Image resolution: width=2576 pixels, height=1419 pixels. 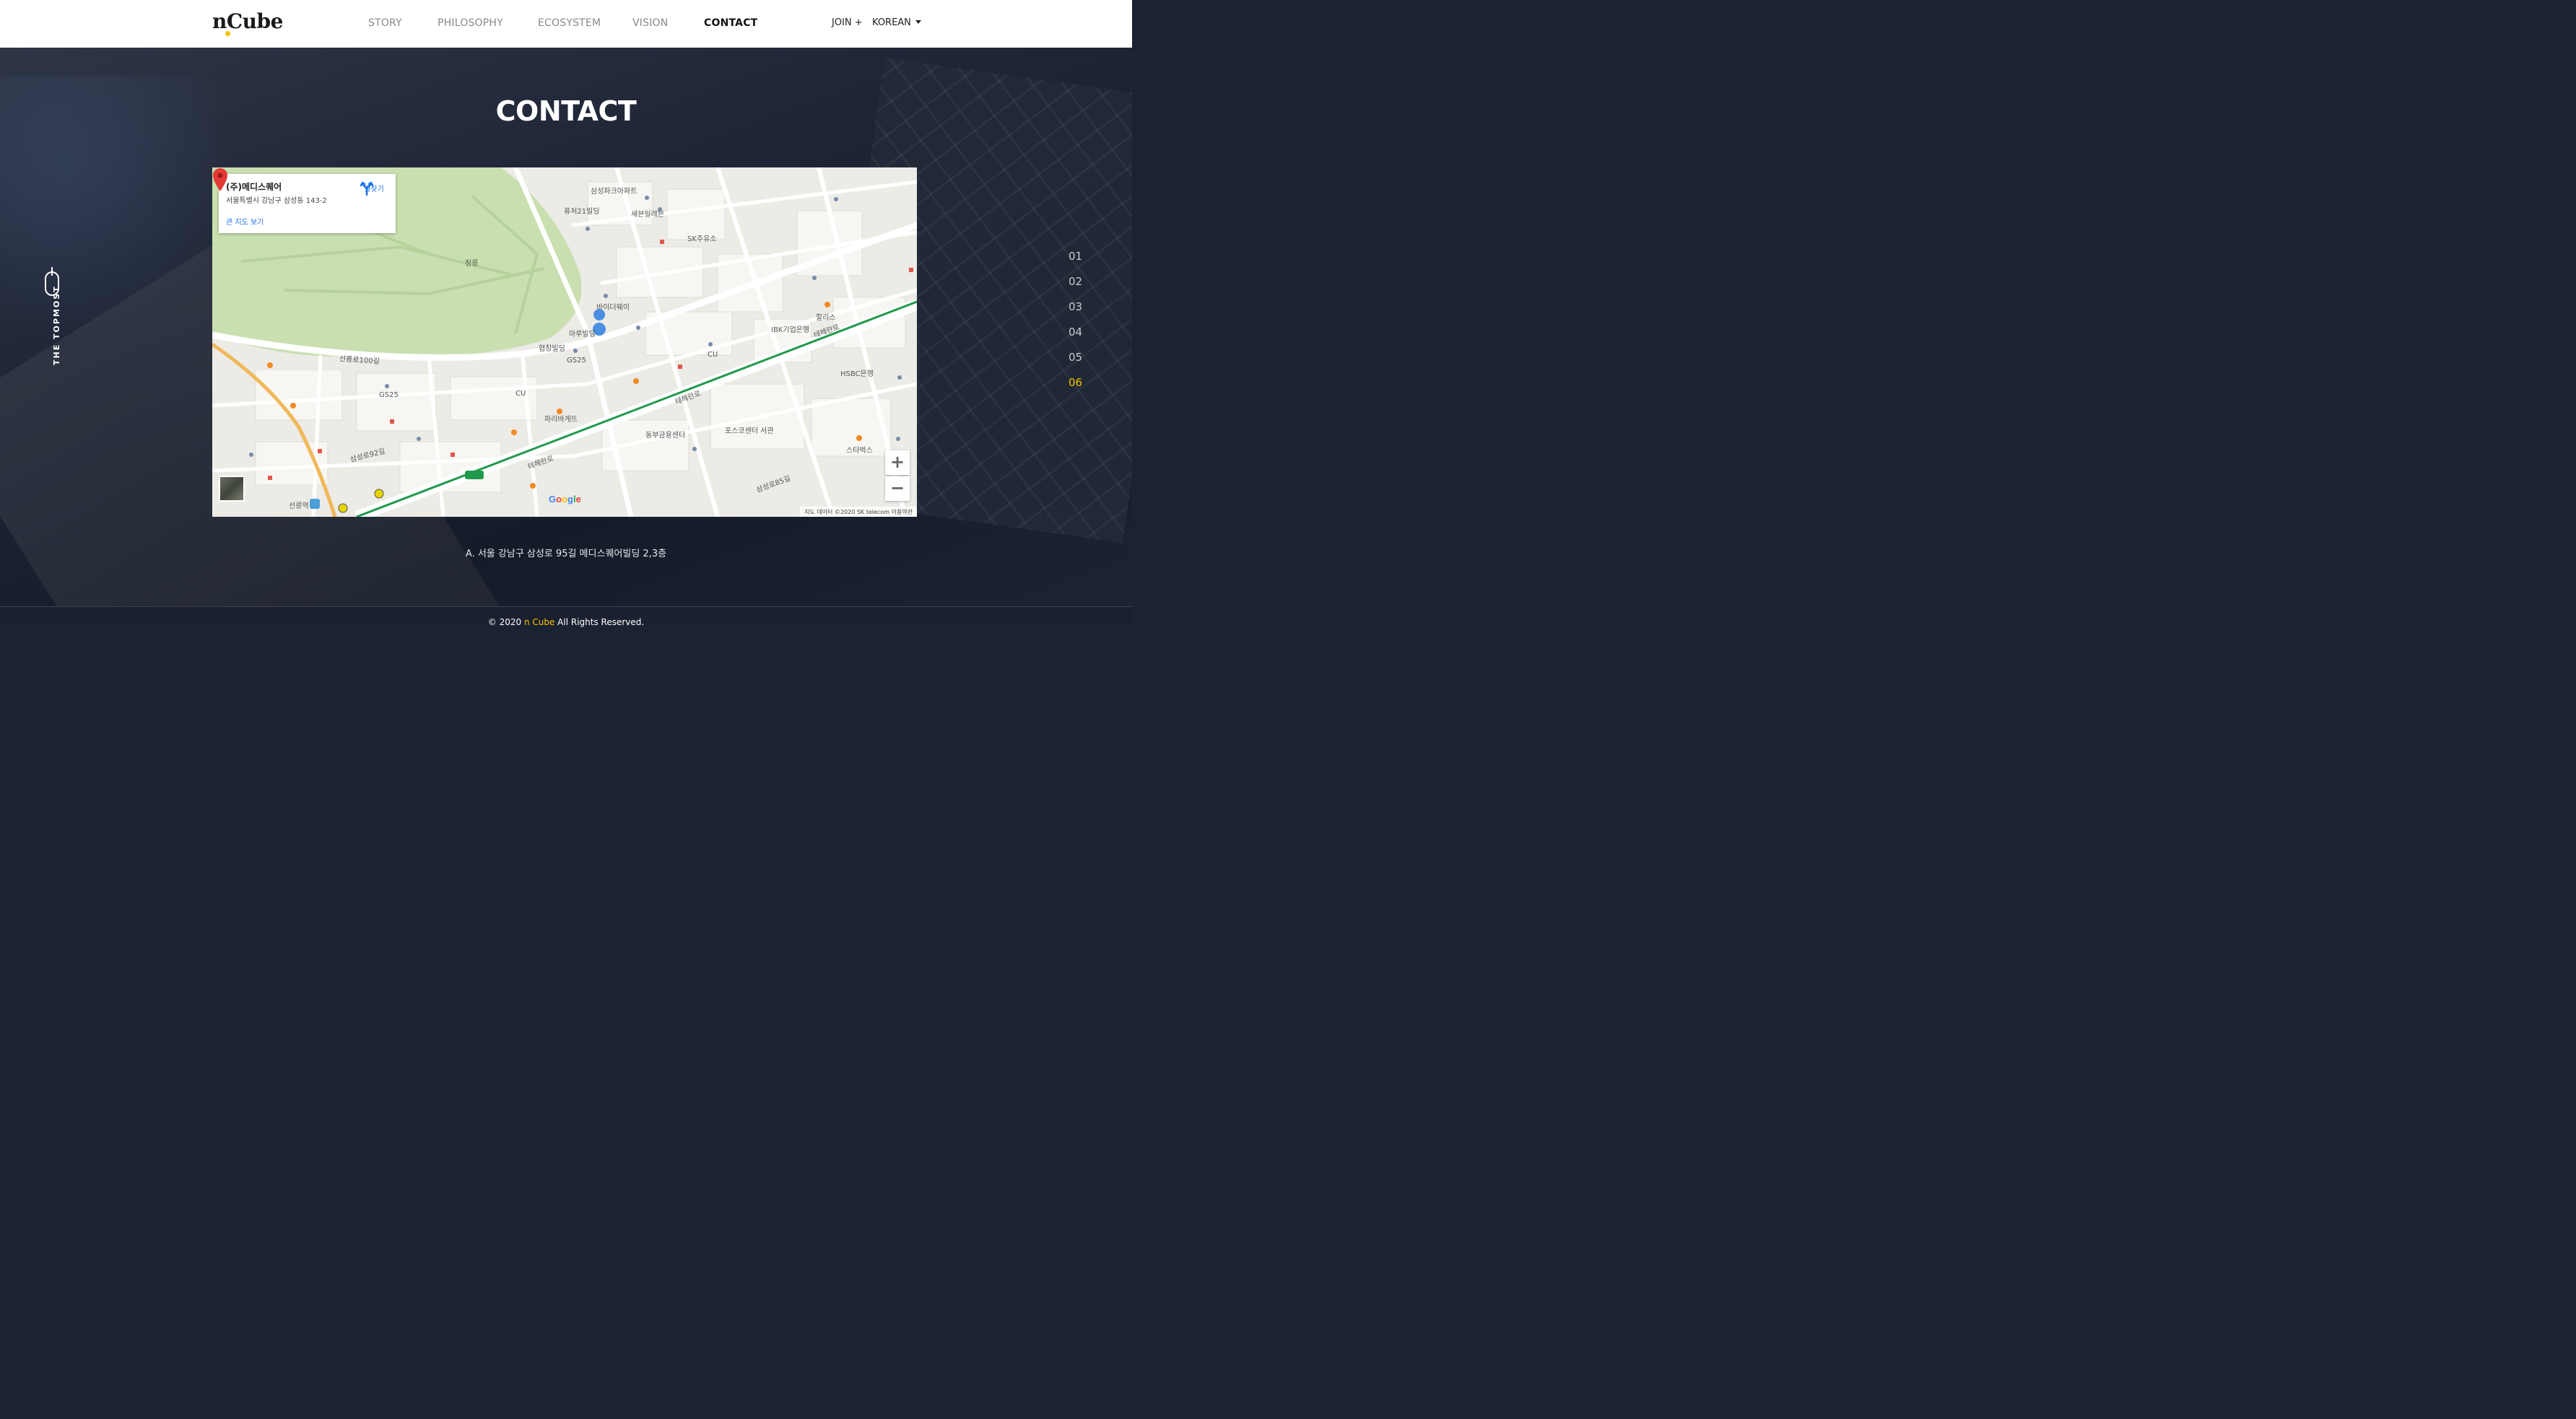 What do you see at coordinates (299, 506) in the screenshot?
I see `map-label-seolleung-station: 선릉역` at bounding box center [299, 506].